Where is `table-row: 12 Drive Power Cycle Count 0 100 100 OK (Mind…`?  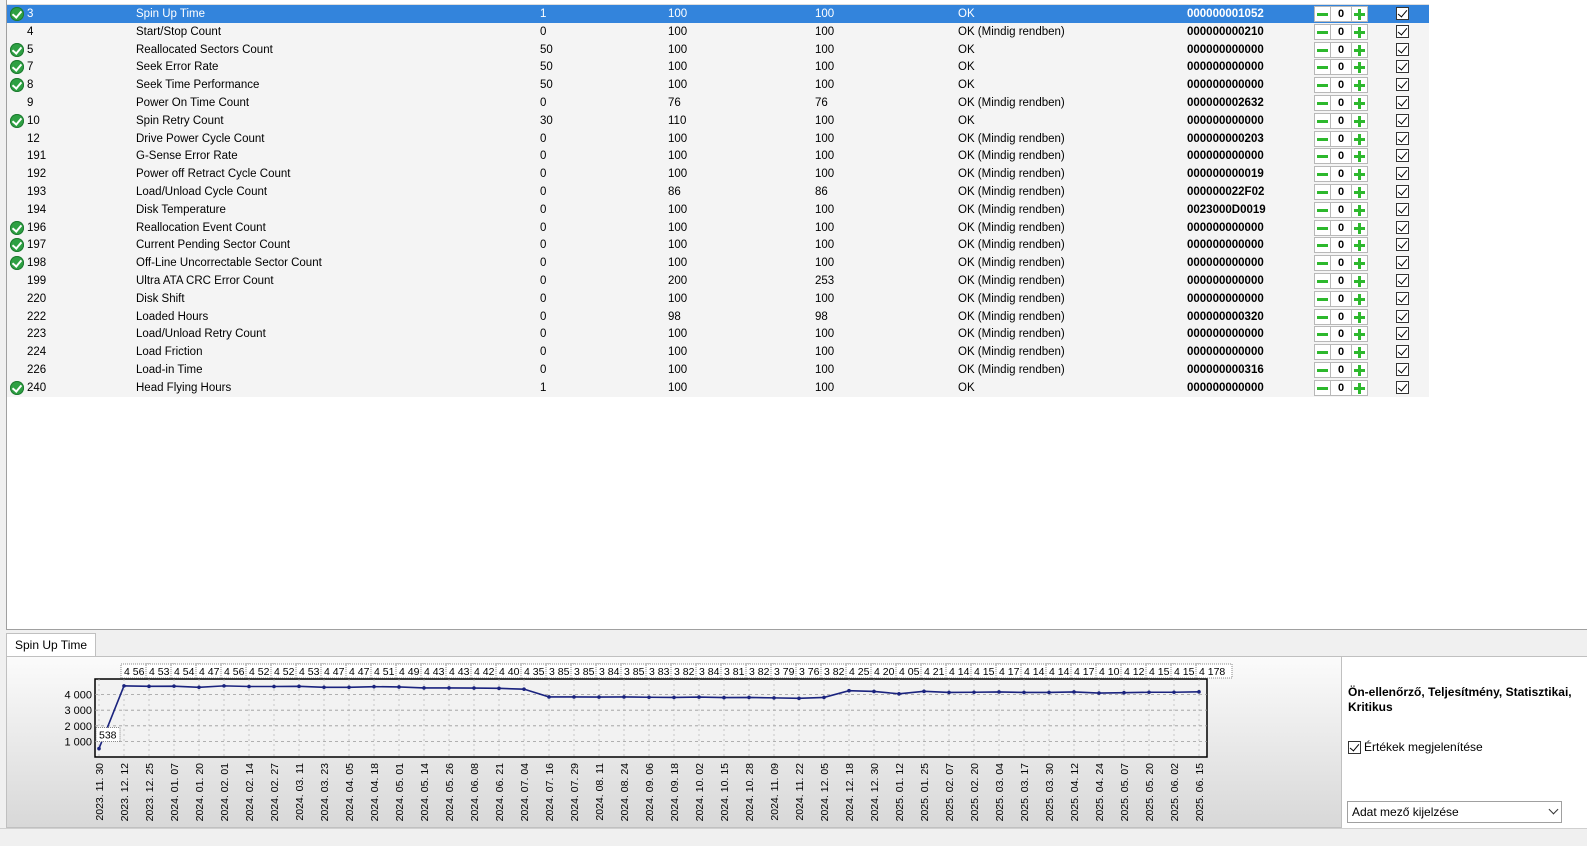 table-row: 12 Drive Power Cycle Count 0 100 100 OK (Mind… is located at coordinates (718, 138).